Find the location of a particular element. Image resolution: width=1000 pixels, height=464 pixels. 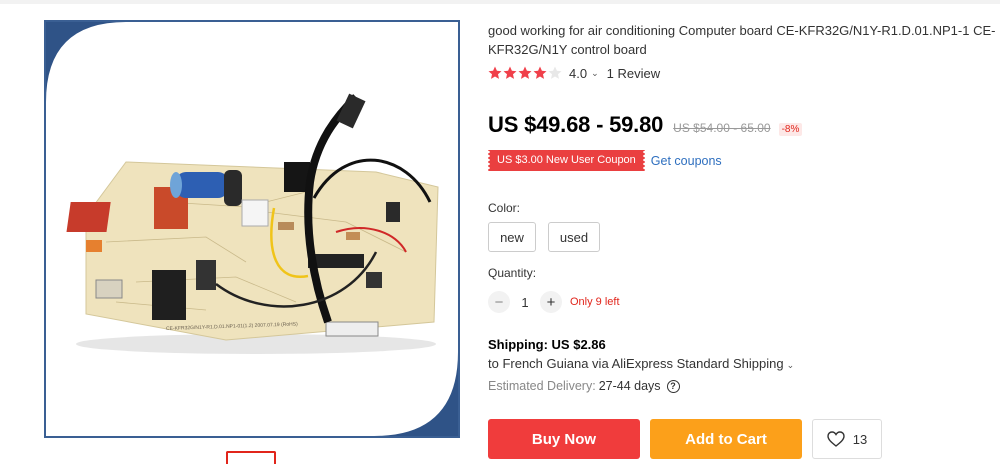

estimated-delivery: Estimated Delivery: 27-44 days ? is located at coordinates (584, 386).